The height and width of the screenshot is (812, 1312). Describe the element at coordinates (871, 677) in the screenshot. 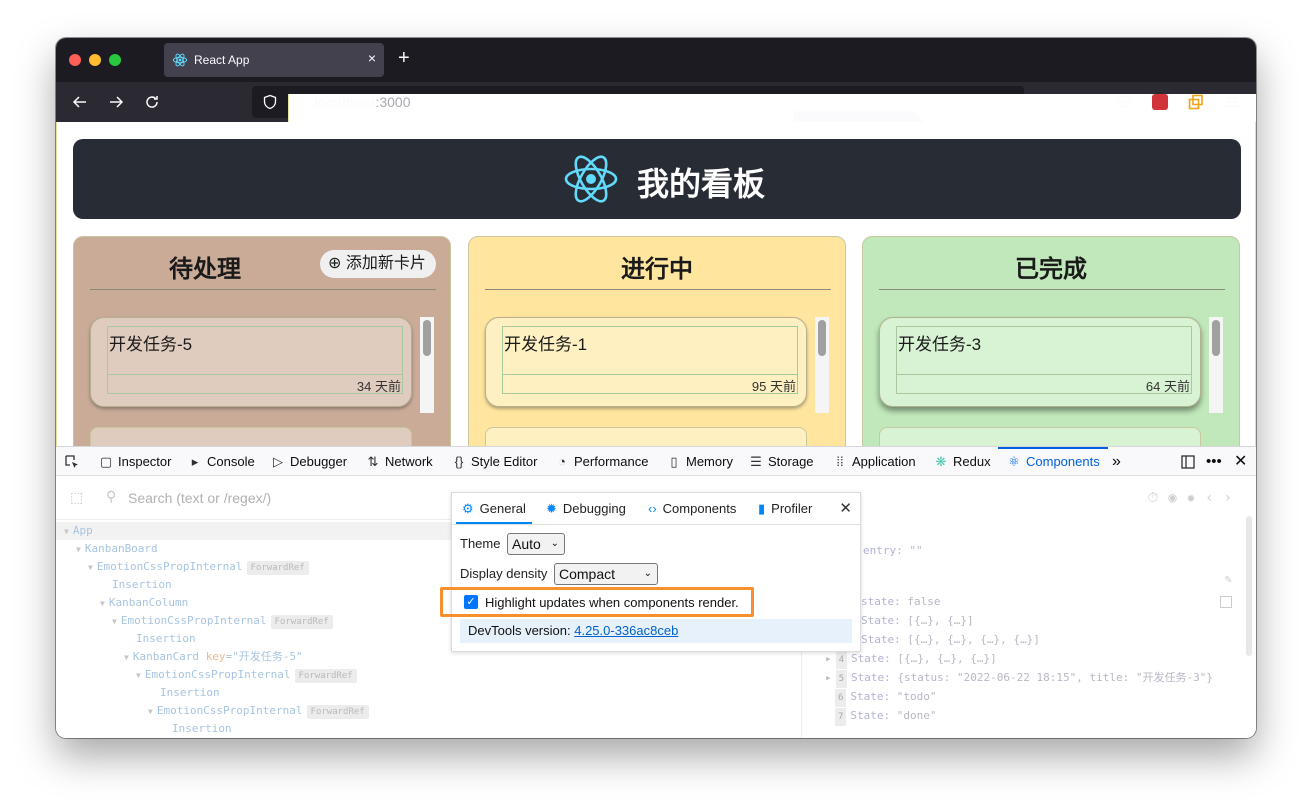

I see `state-key: State:` at that location.